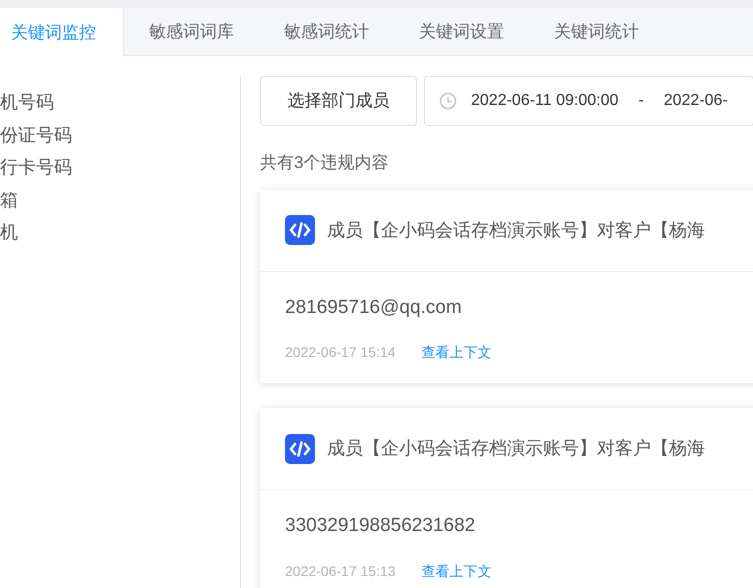  What do you see at coordinates (9, 200) in the screenshot?
I see `sidebar-item: 箱` at bounding box center [9, 200].